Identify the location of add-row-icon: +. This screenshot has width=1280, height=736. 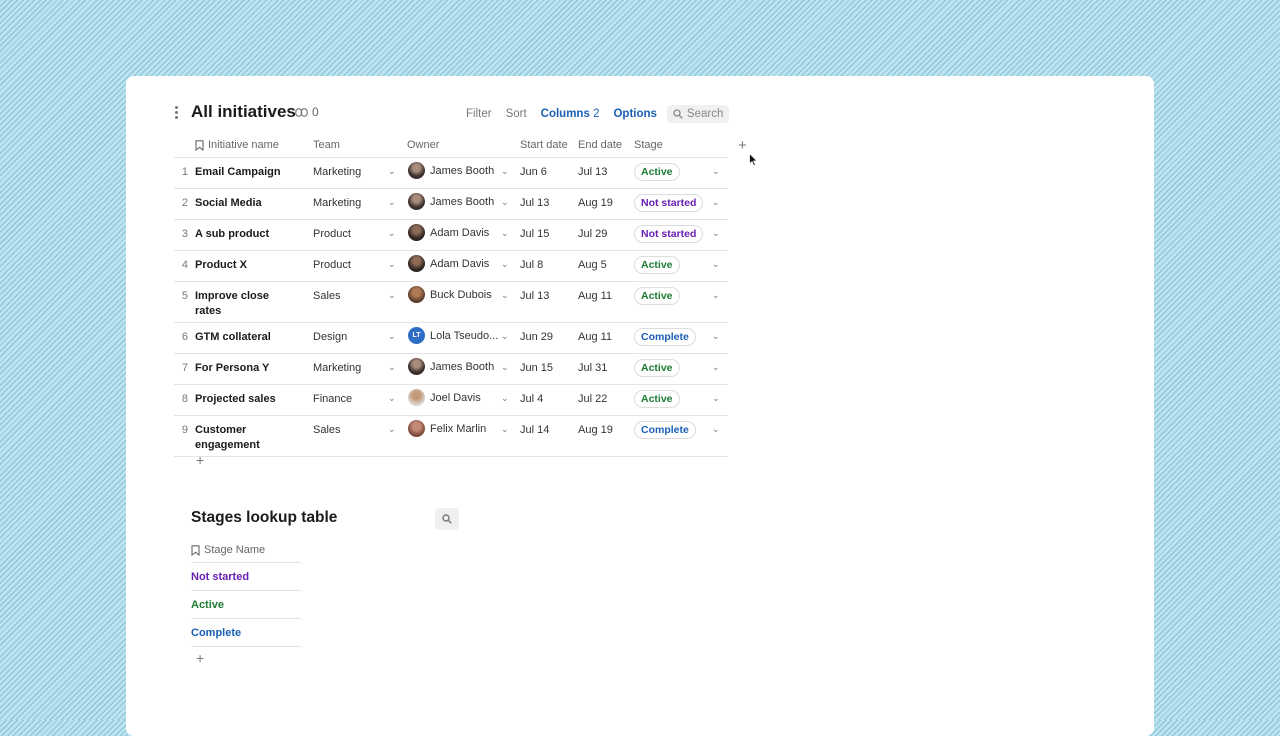
(200, 460).